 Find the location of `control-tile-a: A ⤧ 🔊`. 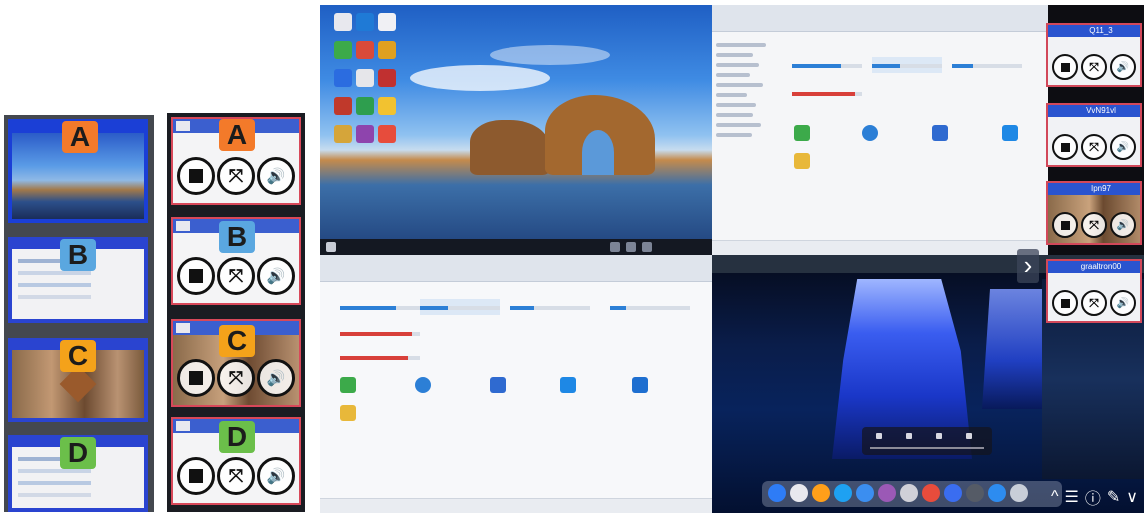

control-tile-a: A ⤧ 🔊 is located at coordinates (236, 161).